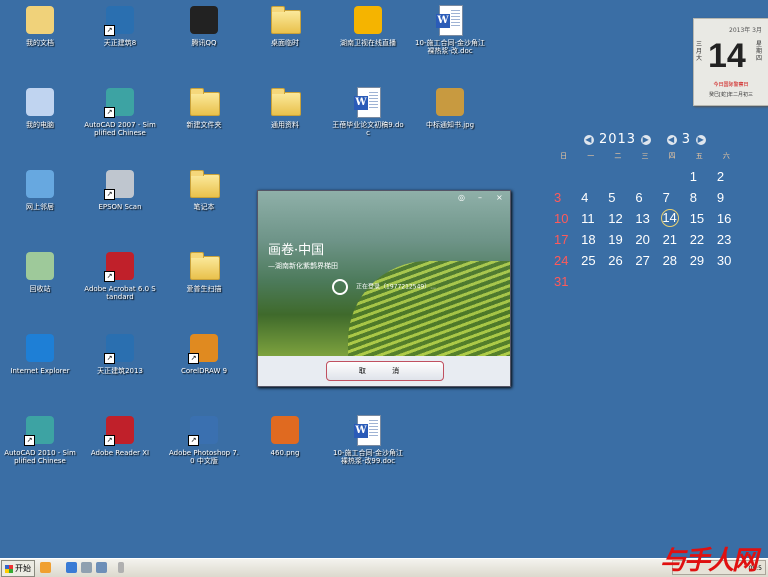 The height and width of the screenshot is (577, 768). What do you see at coordinates (726, 260) in the screenshot?
I see `day-cell: 30` at bounding box center [726, 260].